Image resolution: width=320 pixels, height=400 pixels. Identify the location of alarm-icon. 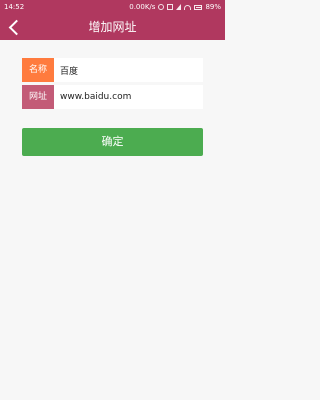
(161, 7).